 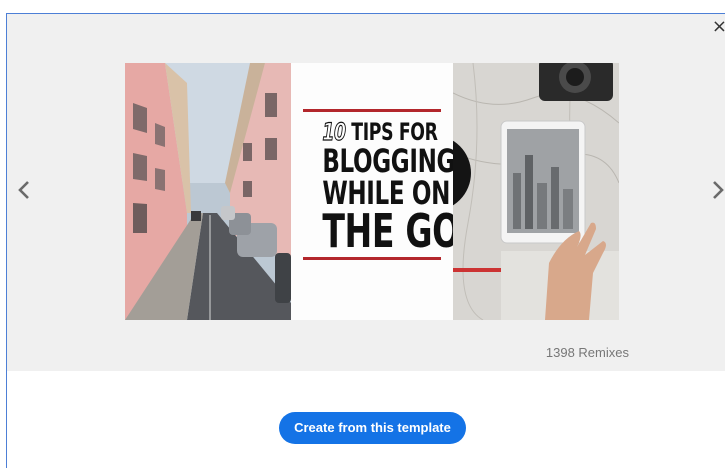 What do you see at coordinates (389, 161) in the screenshot?
I see `banner-title-line2: BLOGGING` at bounding box center [389, 161].